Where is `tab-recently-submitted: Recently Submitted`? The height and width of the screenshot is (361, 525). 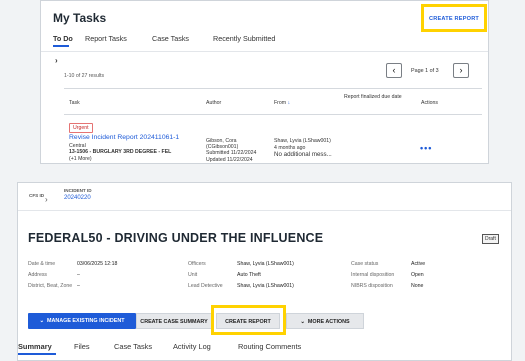 tab-recently-submitted: Recently Submitted is located at coordinates (244, 38).